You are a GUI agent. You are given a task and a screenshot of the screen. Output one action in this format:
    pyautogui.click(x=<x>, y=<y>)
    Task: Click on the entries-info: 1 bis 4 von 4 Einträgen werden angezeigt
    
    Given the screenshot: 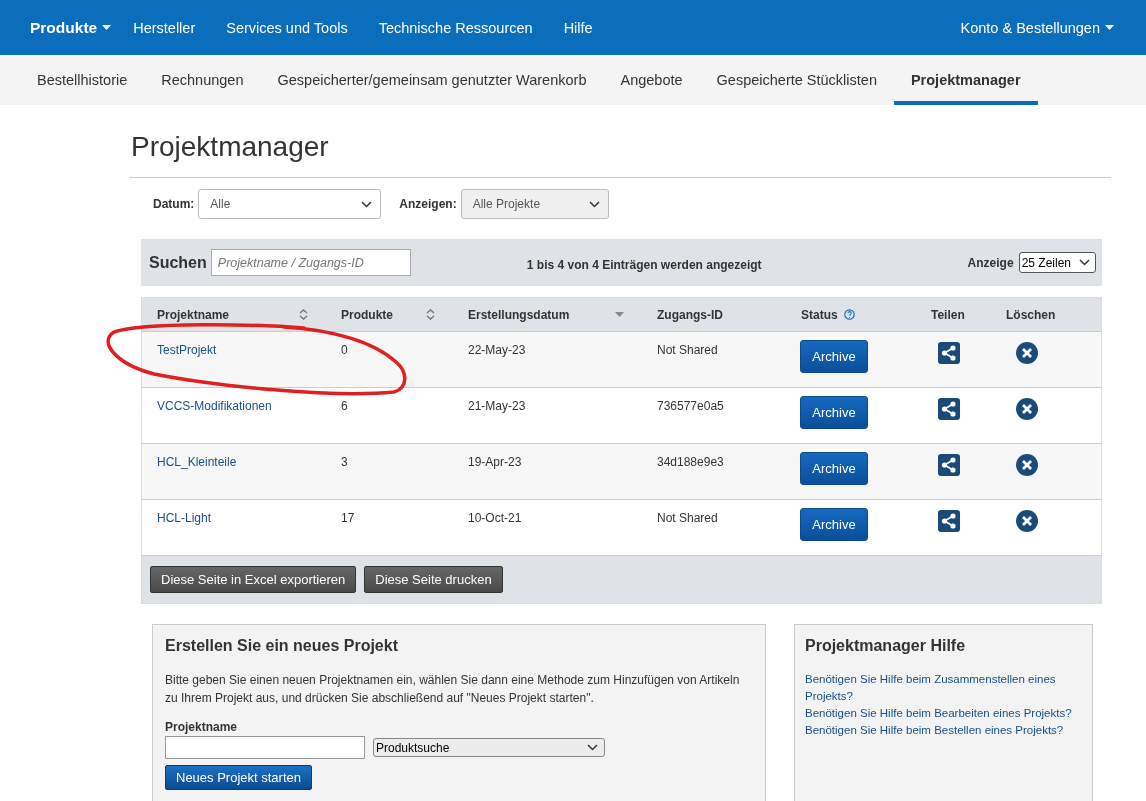 What is the action you would take?
    pyautogui.click(x=644, y=264)
    